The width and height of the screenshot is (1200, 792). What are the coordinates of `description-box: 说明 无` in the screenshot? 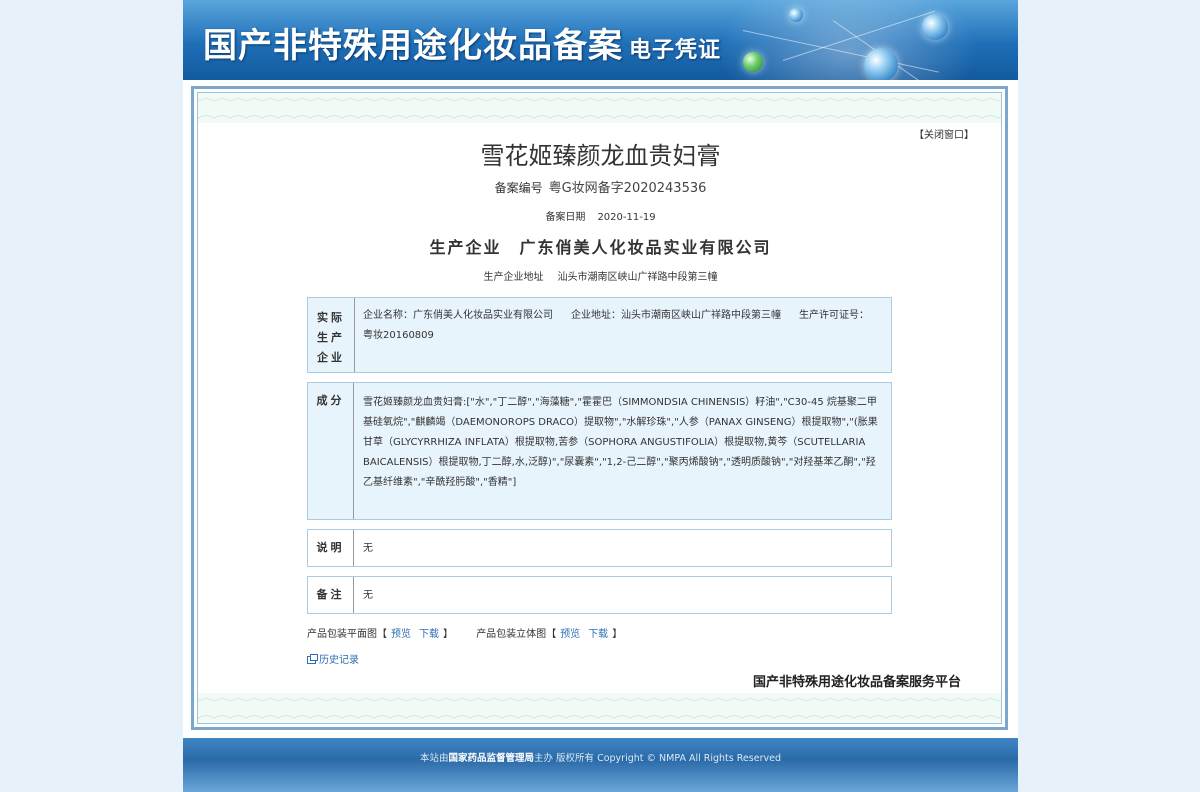 It's located at (599, 548).